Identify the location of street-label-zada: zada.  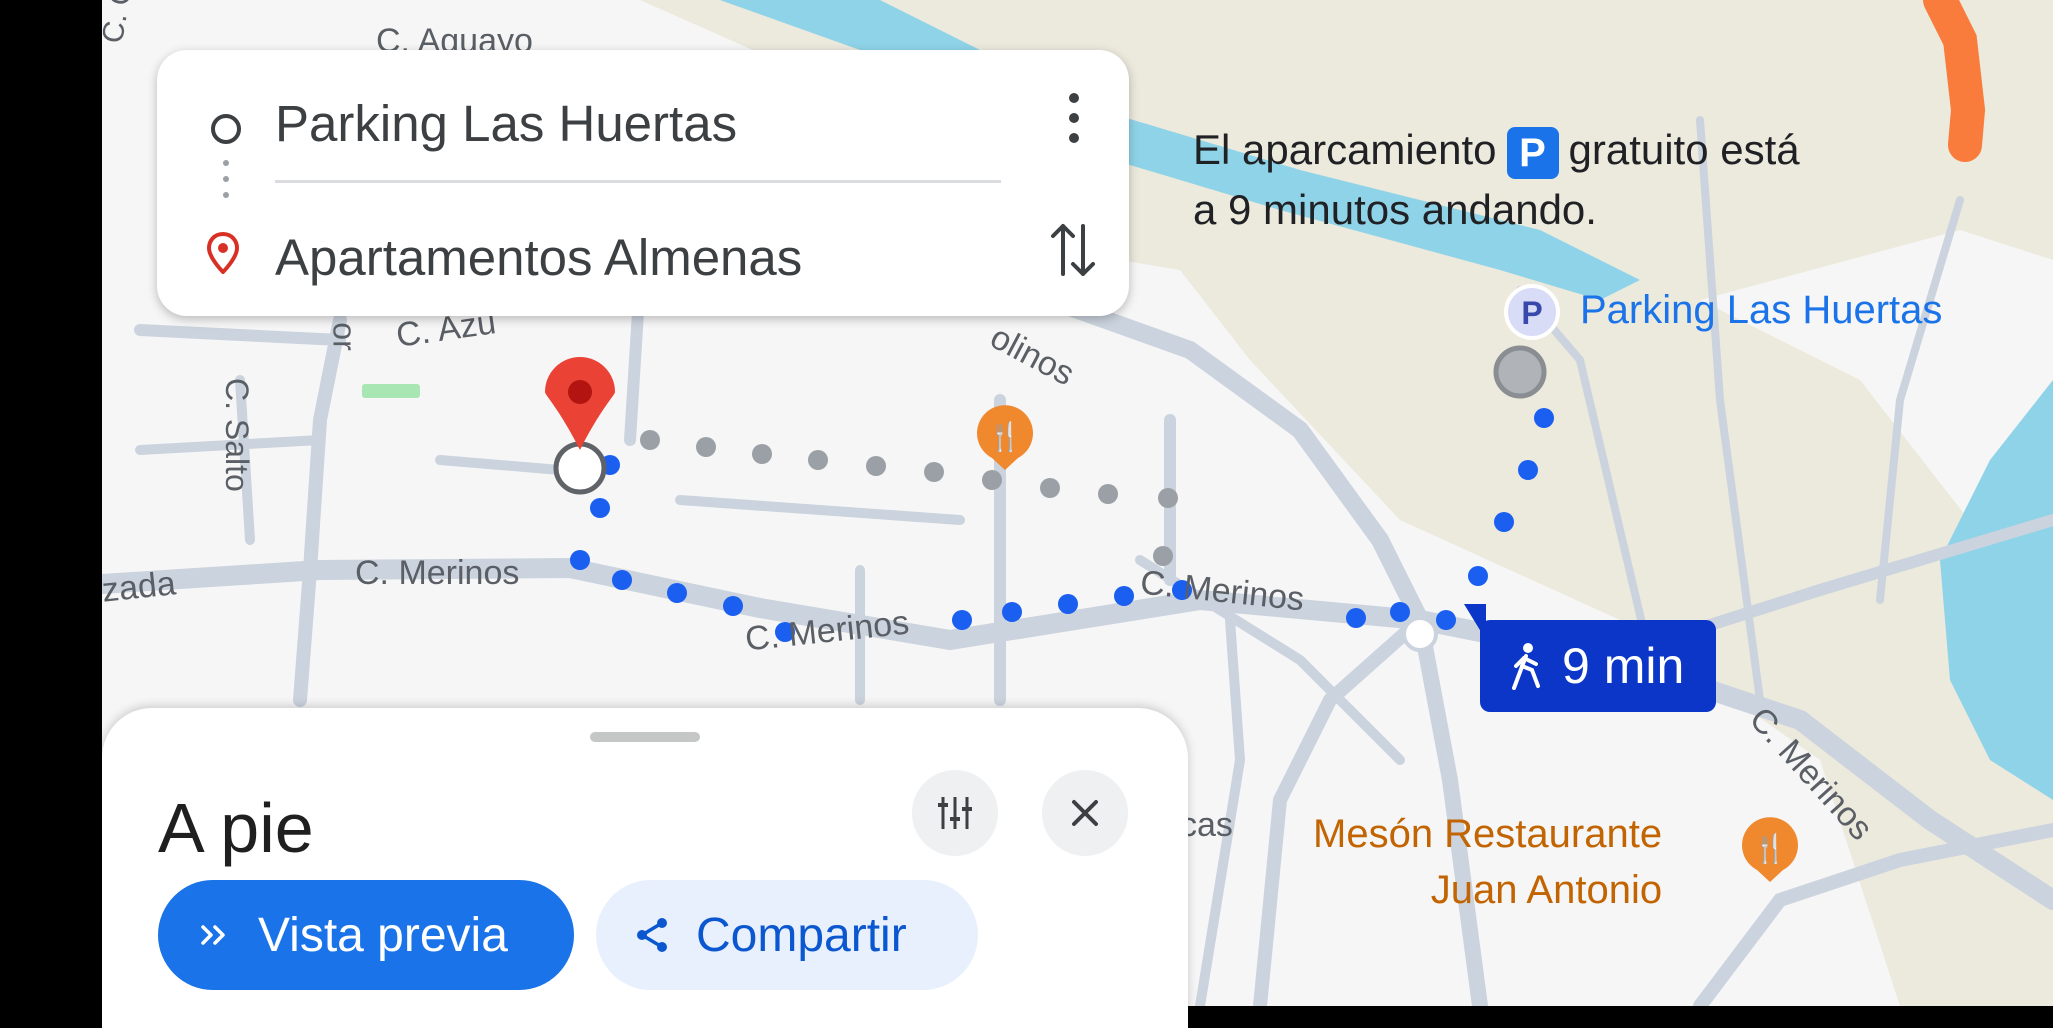
(139, 587).